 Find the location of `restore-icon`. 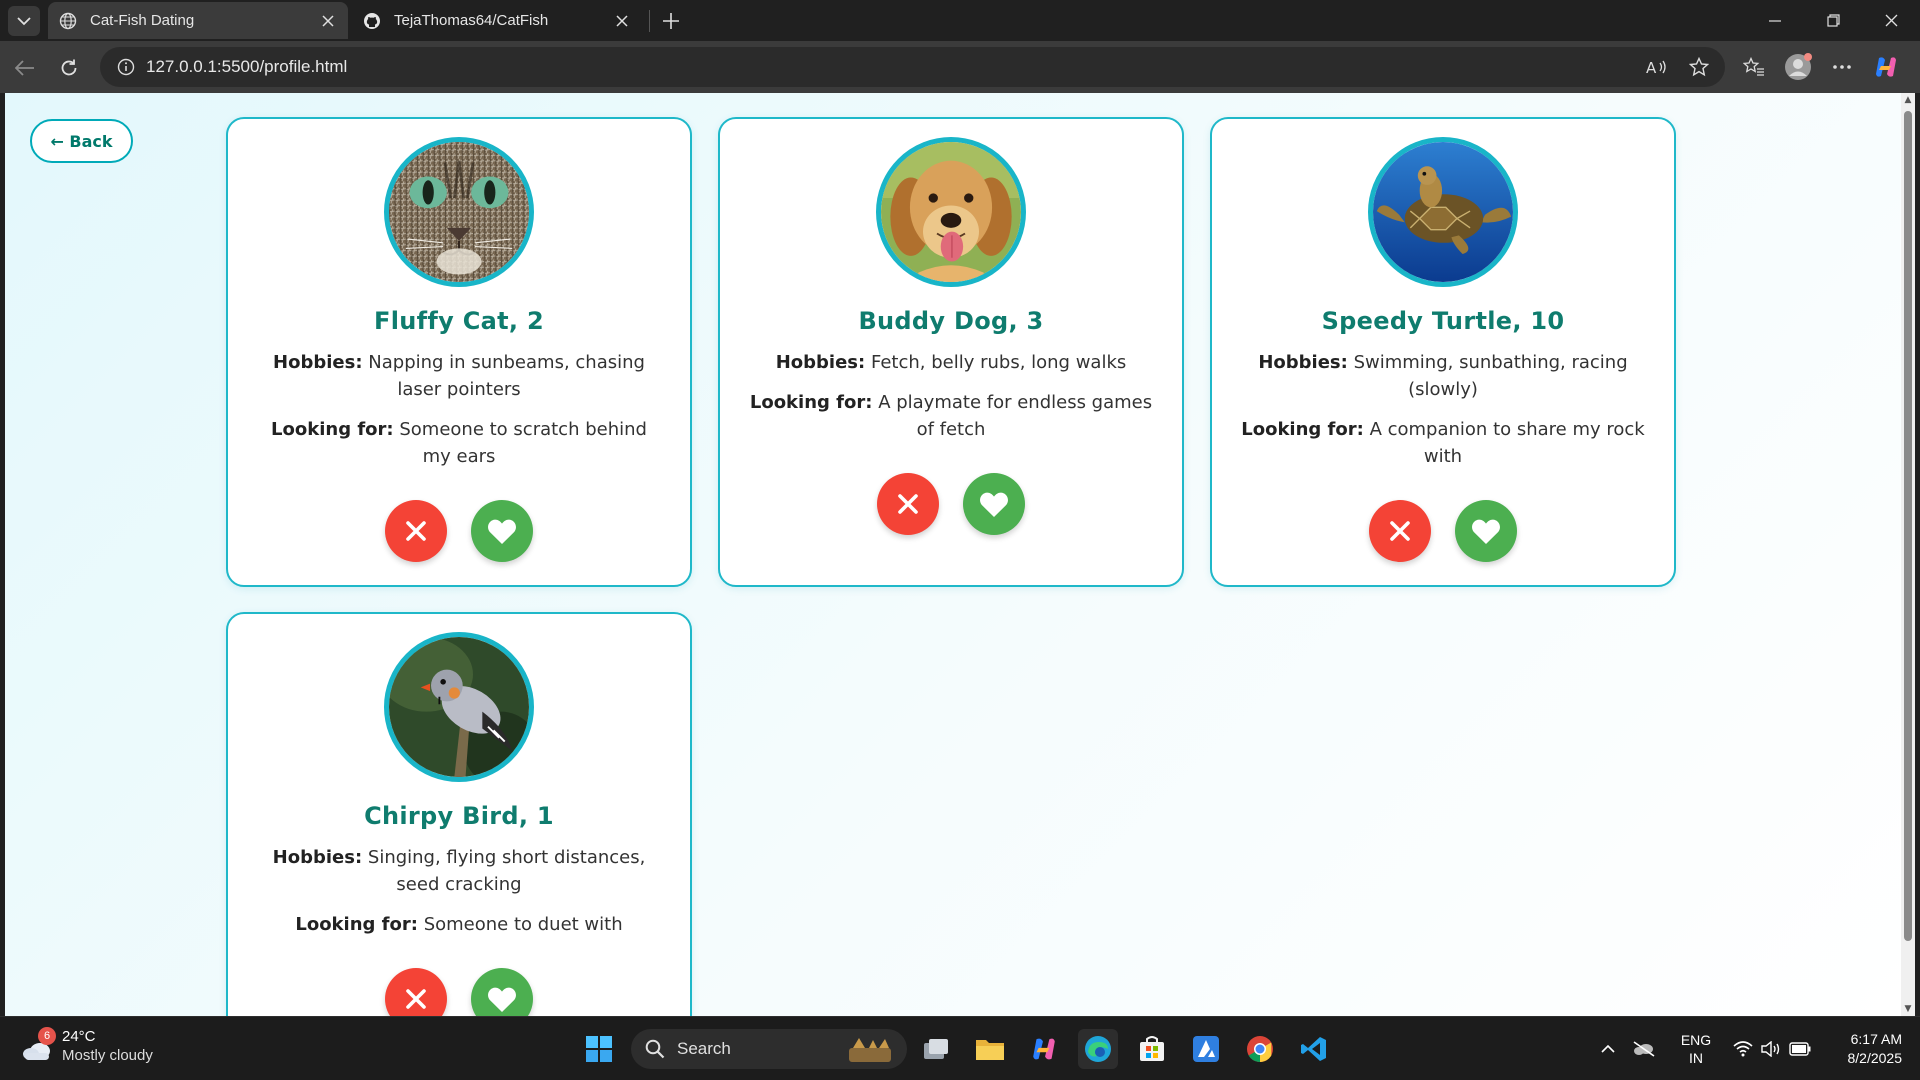

restore-icon is located at coordinates (1833, 20).